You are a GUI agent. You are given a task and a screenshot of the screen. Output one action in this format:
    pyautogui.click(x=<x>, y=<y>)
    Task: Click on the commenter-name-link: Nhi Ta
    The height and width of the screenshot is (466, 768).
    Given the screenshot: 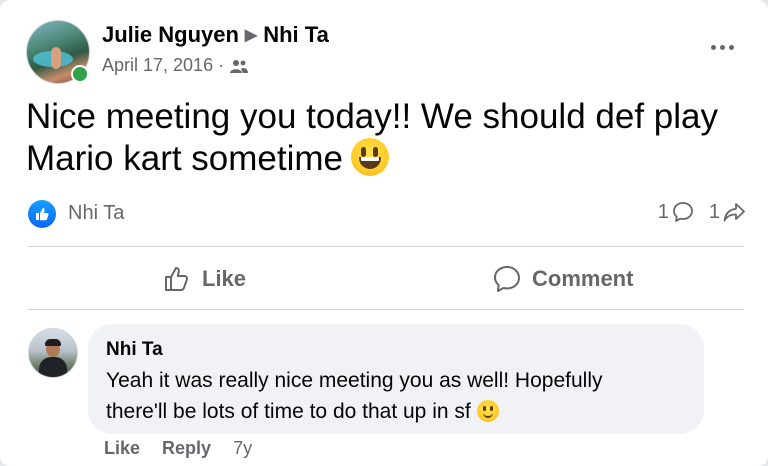 What is the action you would take?
    pyautogui.click(x=134, y=350)
    